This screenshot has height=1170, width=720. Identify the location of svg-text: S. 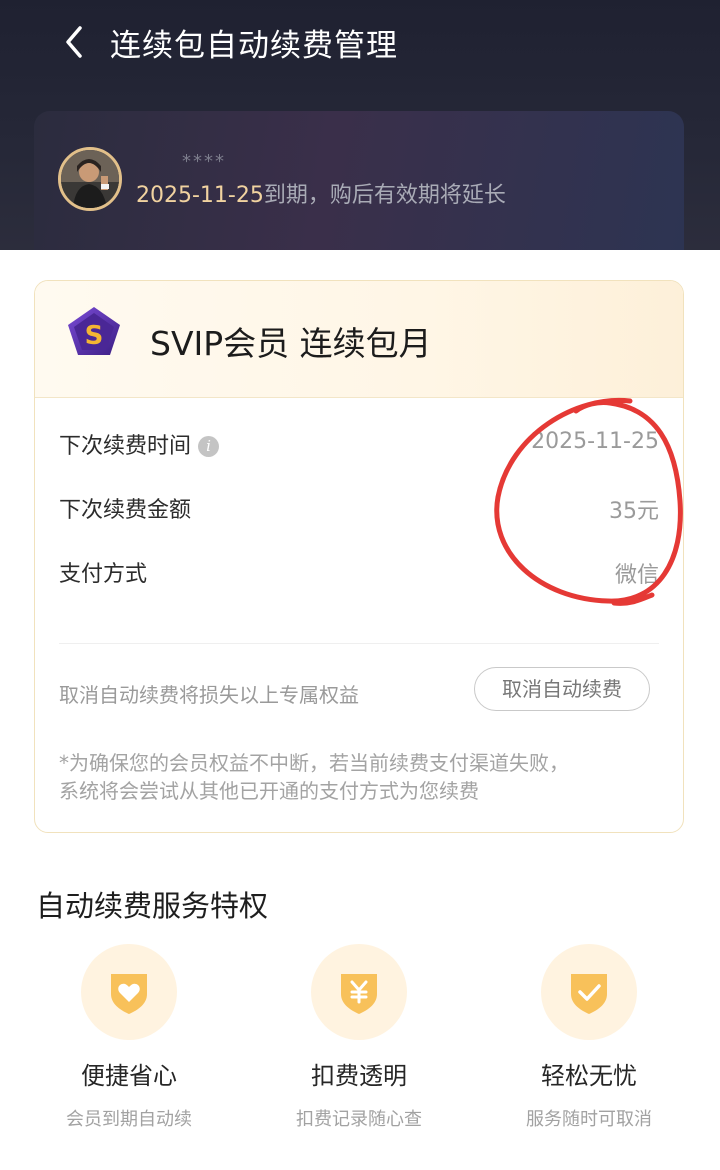
(94, 336).